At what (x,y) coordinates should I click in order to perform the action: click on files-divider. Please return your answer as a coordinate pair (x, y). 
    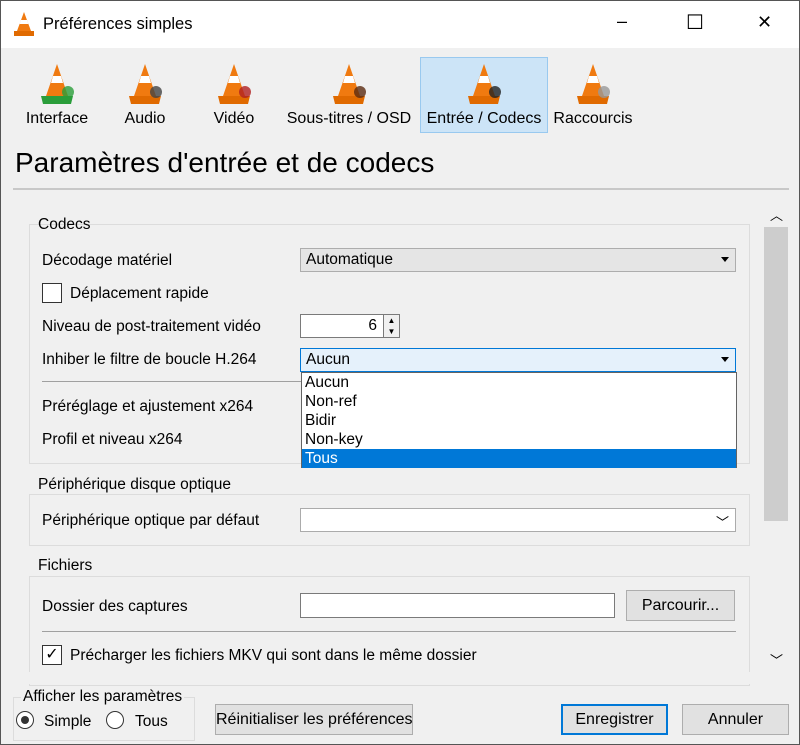
    Looking at the image, I should click on (389, 631).